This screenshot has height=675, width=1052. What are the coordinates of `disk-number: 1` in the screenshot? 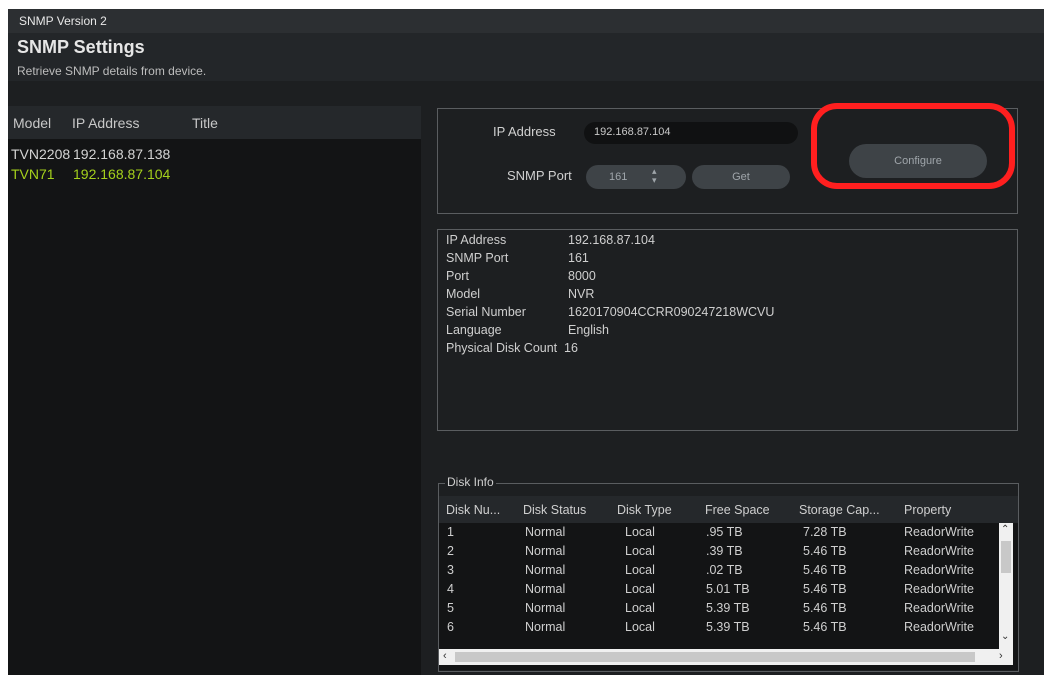 It's located at (450, 532).